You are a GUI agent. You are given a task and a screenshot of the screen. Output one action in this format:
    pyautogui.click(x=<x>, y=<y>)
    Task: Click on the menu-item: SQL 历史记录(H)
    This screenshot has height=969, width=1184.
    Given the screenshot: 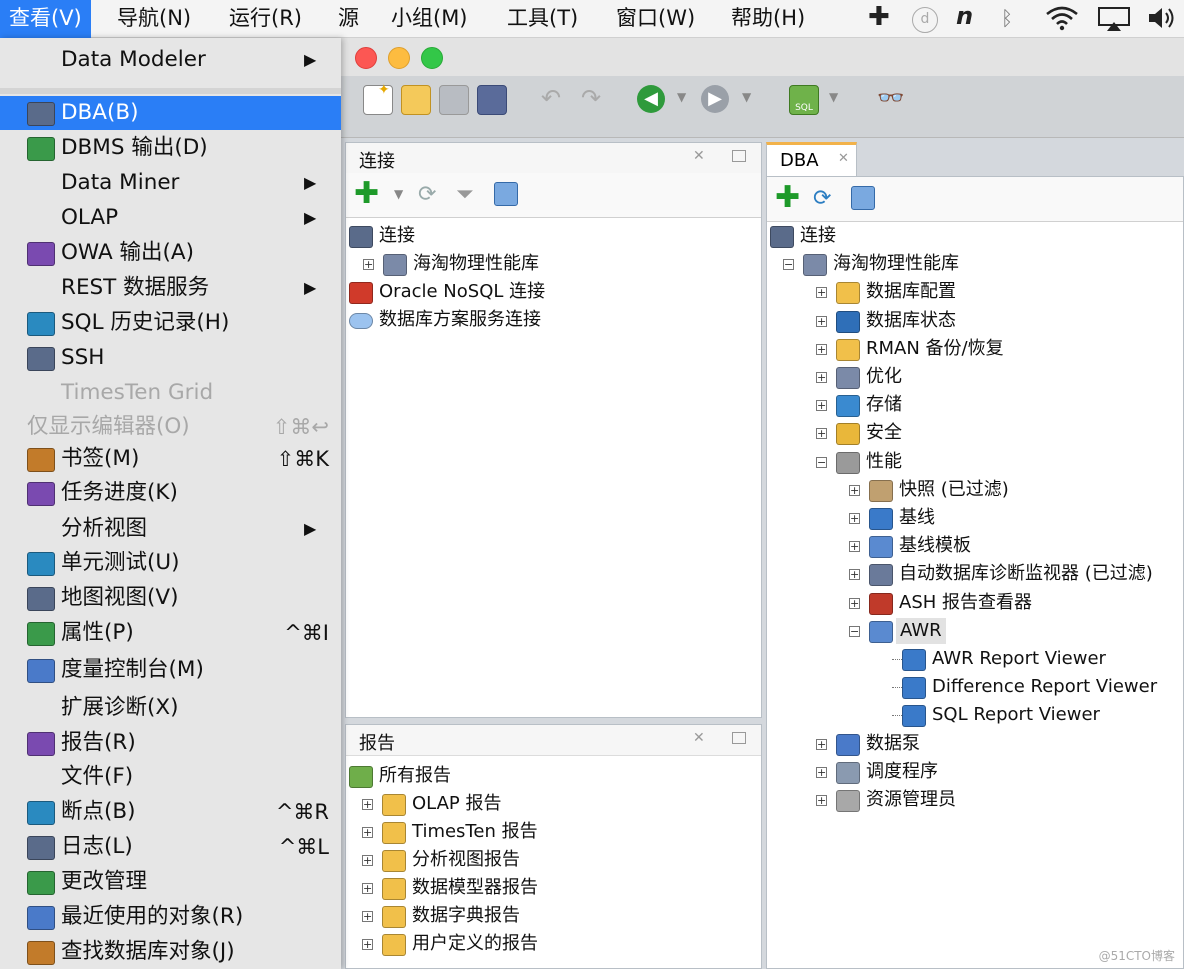 What is the action you would take?
    pyautogui.click(x=170, y=323)
    